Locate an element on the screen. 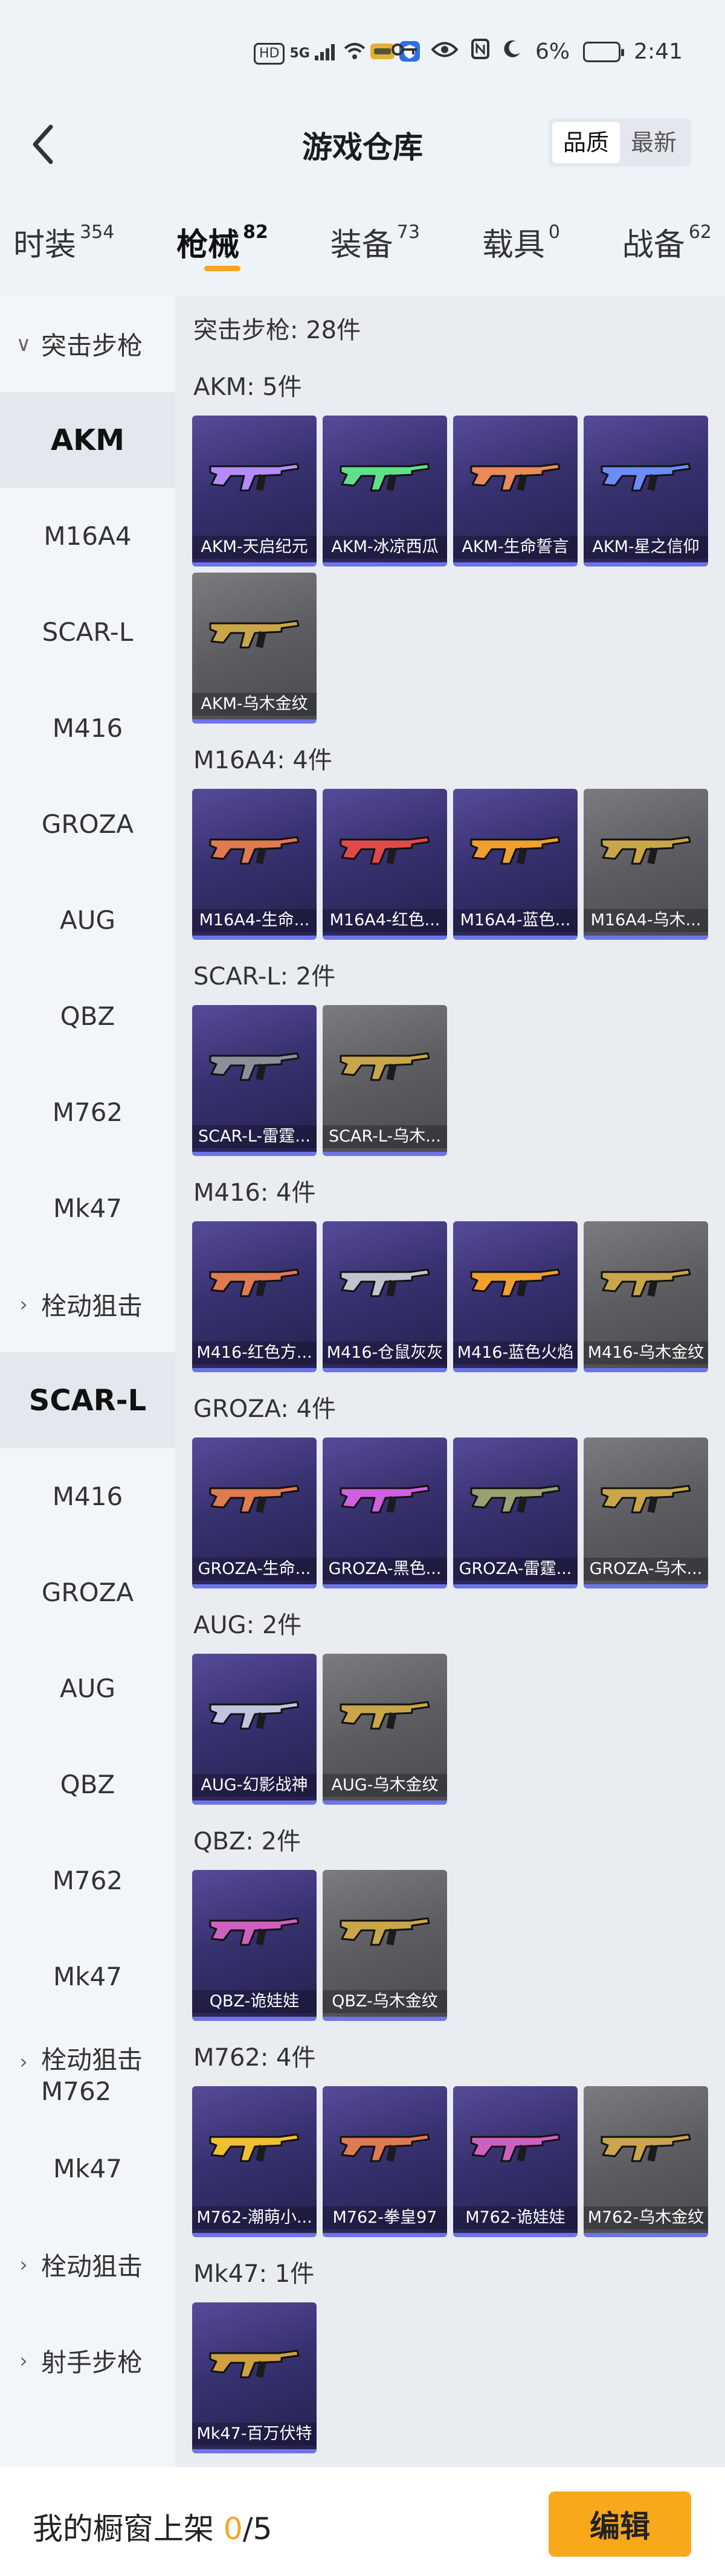 This screenshot has width=725, height=2576. status-bar: HD 5G 6% 2:41 is located at coordinates (362, 54).